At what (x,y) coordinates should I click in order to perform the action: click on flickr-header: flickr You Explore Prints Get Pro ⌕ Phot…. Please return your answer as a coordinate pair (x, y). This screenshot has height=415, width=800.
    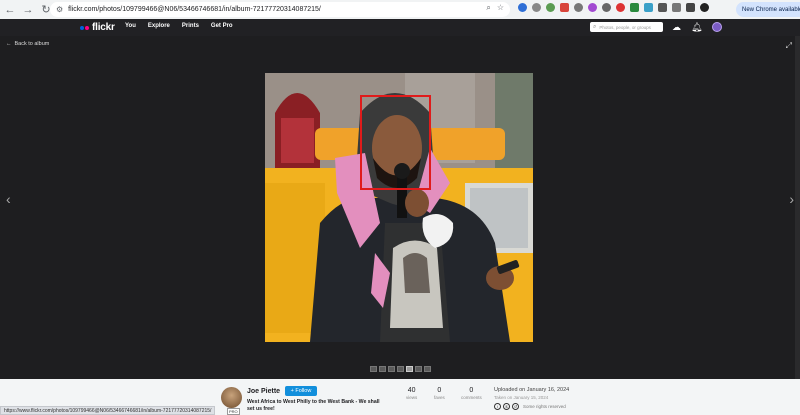
    Looking at the image, I should click on (400, 27).